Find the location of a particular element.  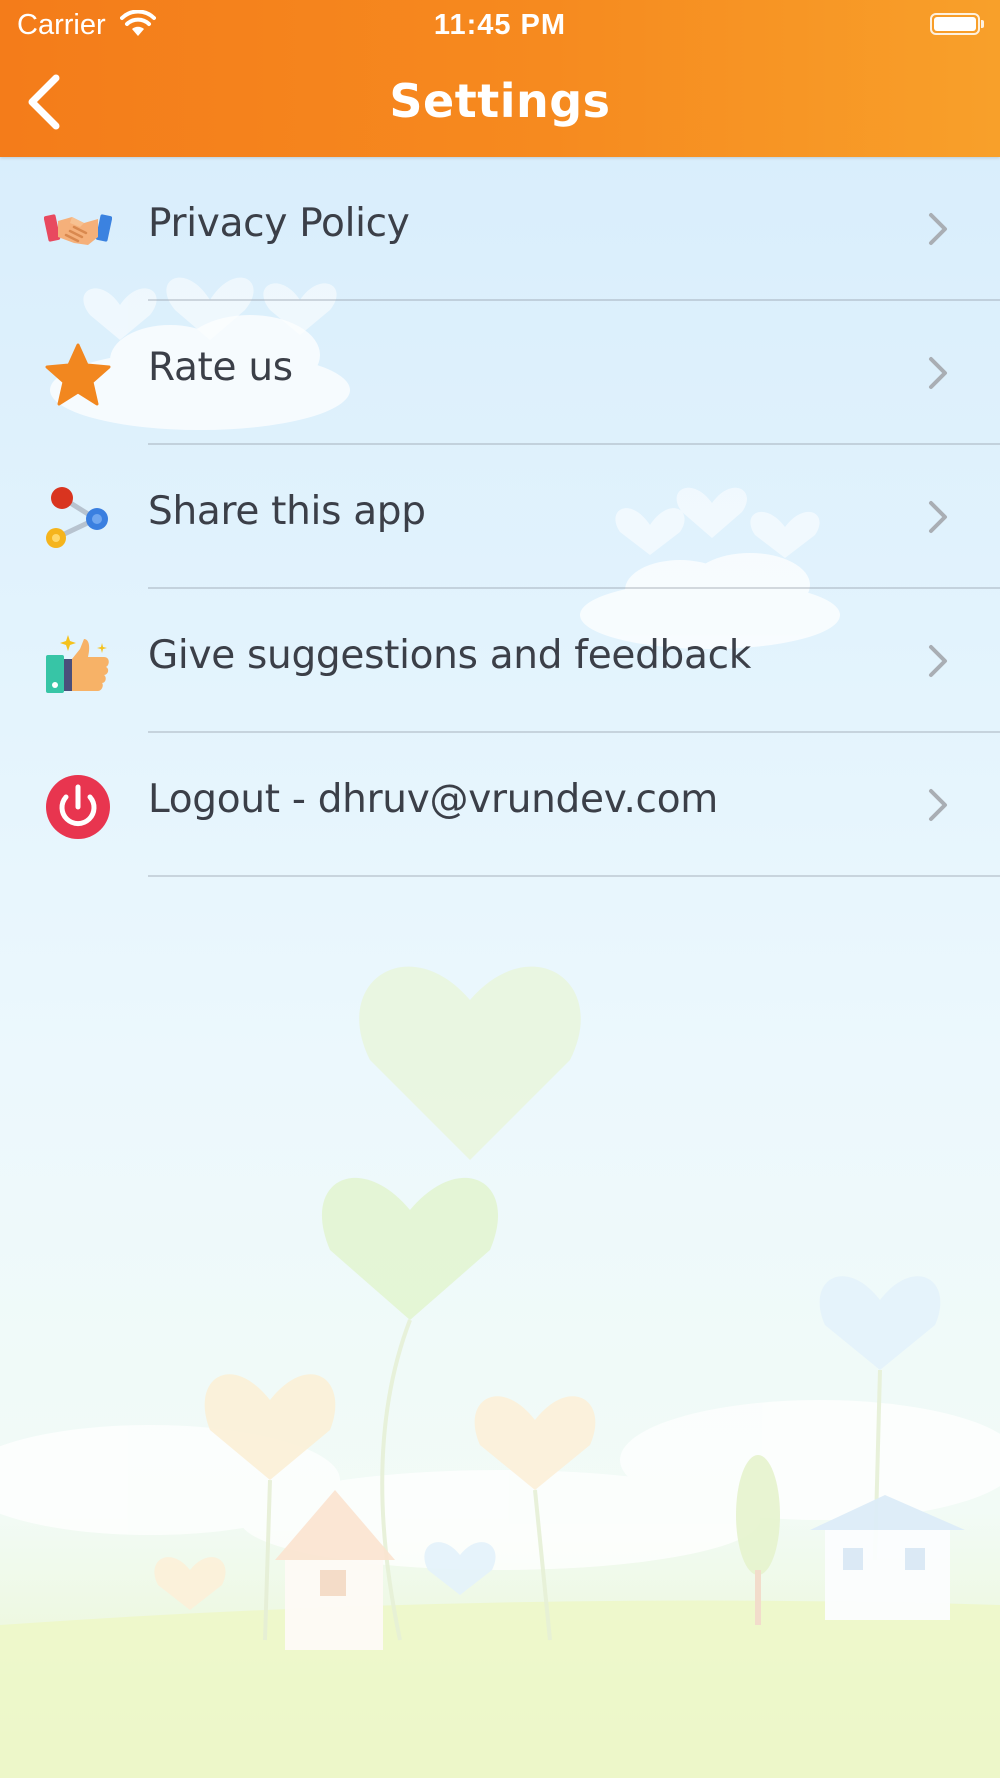

power-icon is located at coordinates (78, 807).